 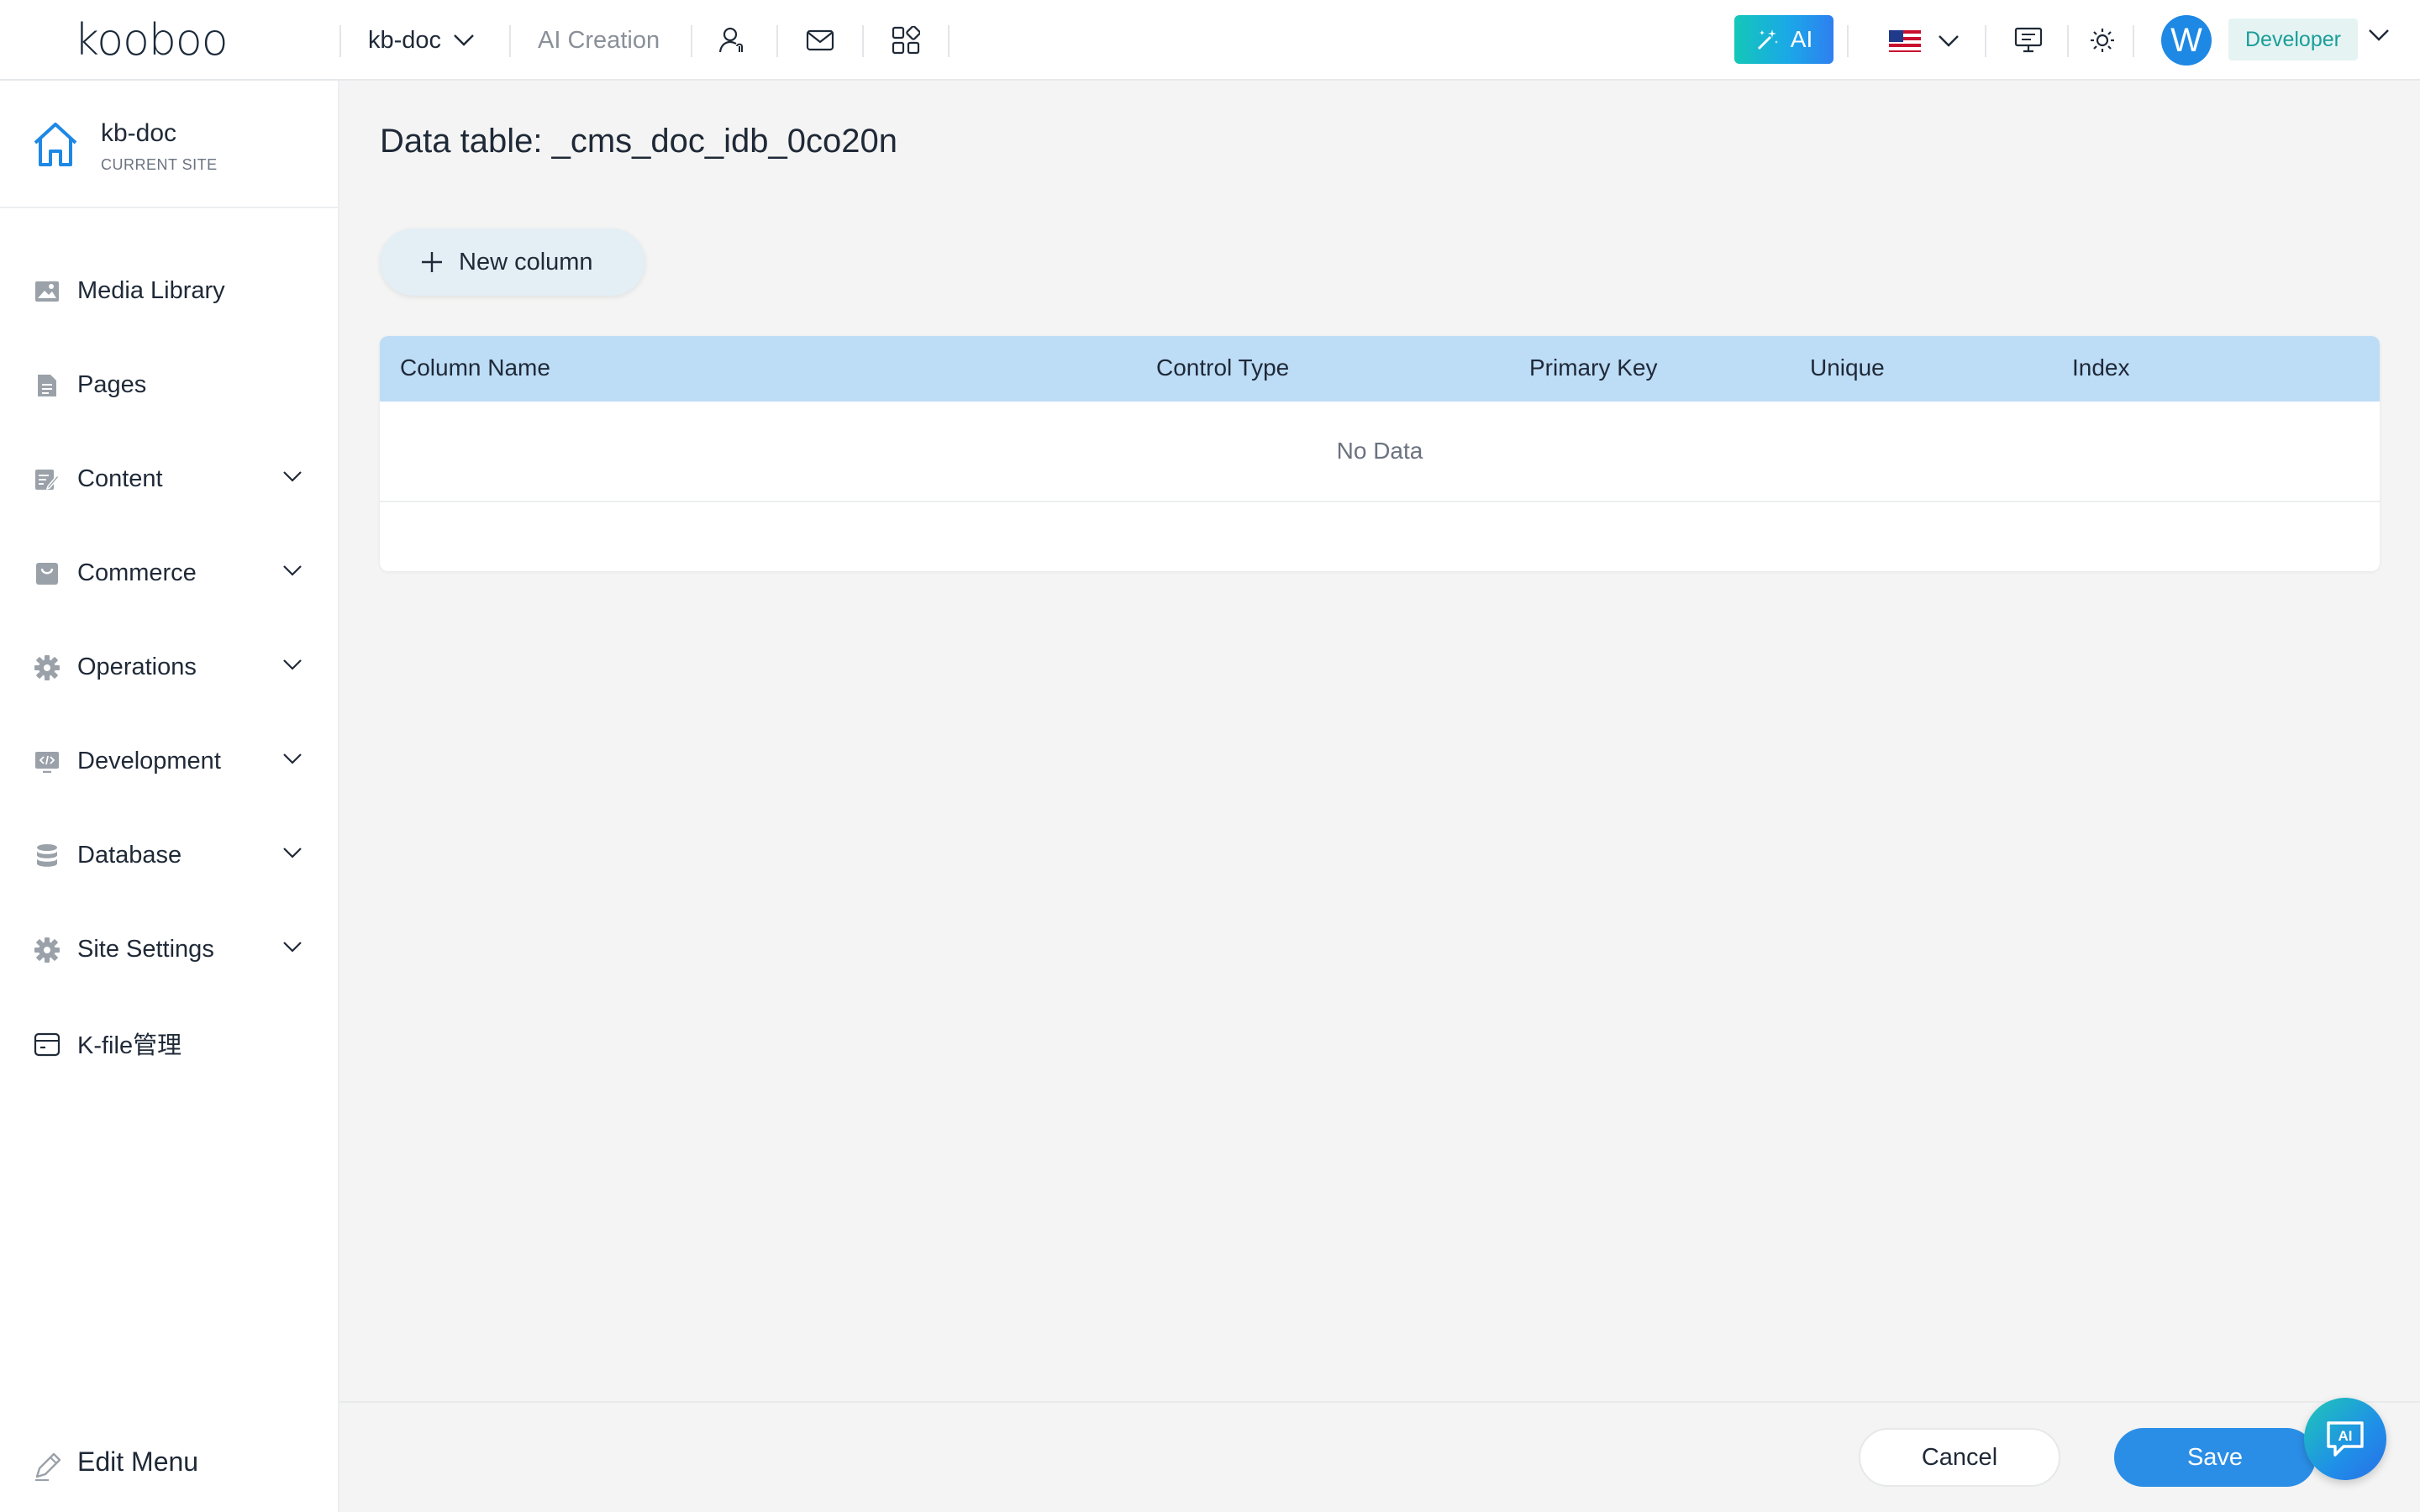 I want to click on sidebar-item-label: Operations, so click(x=137, y=666).